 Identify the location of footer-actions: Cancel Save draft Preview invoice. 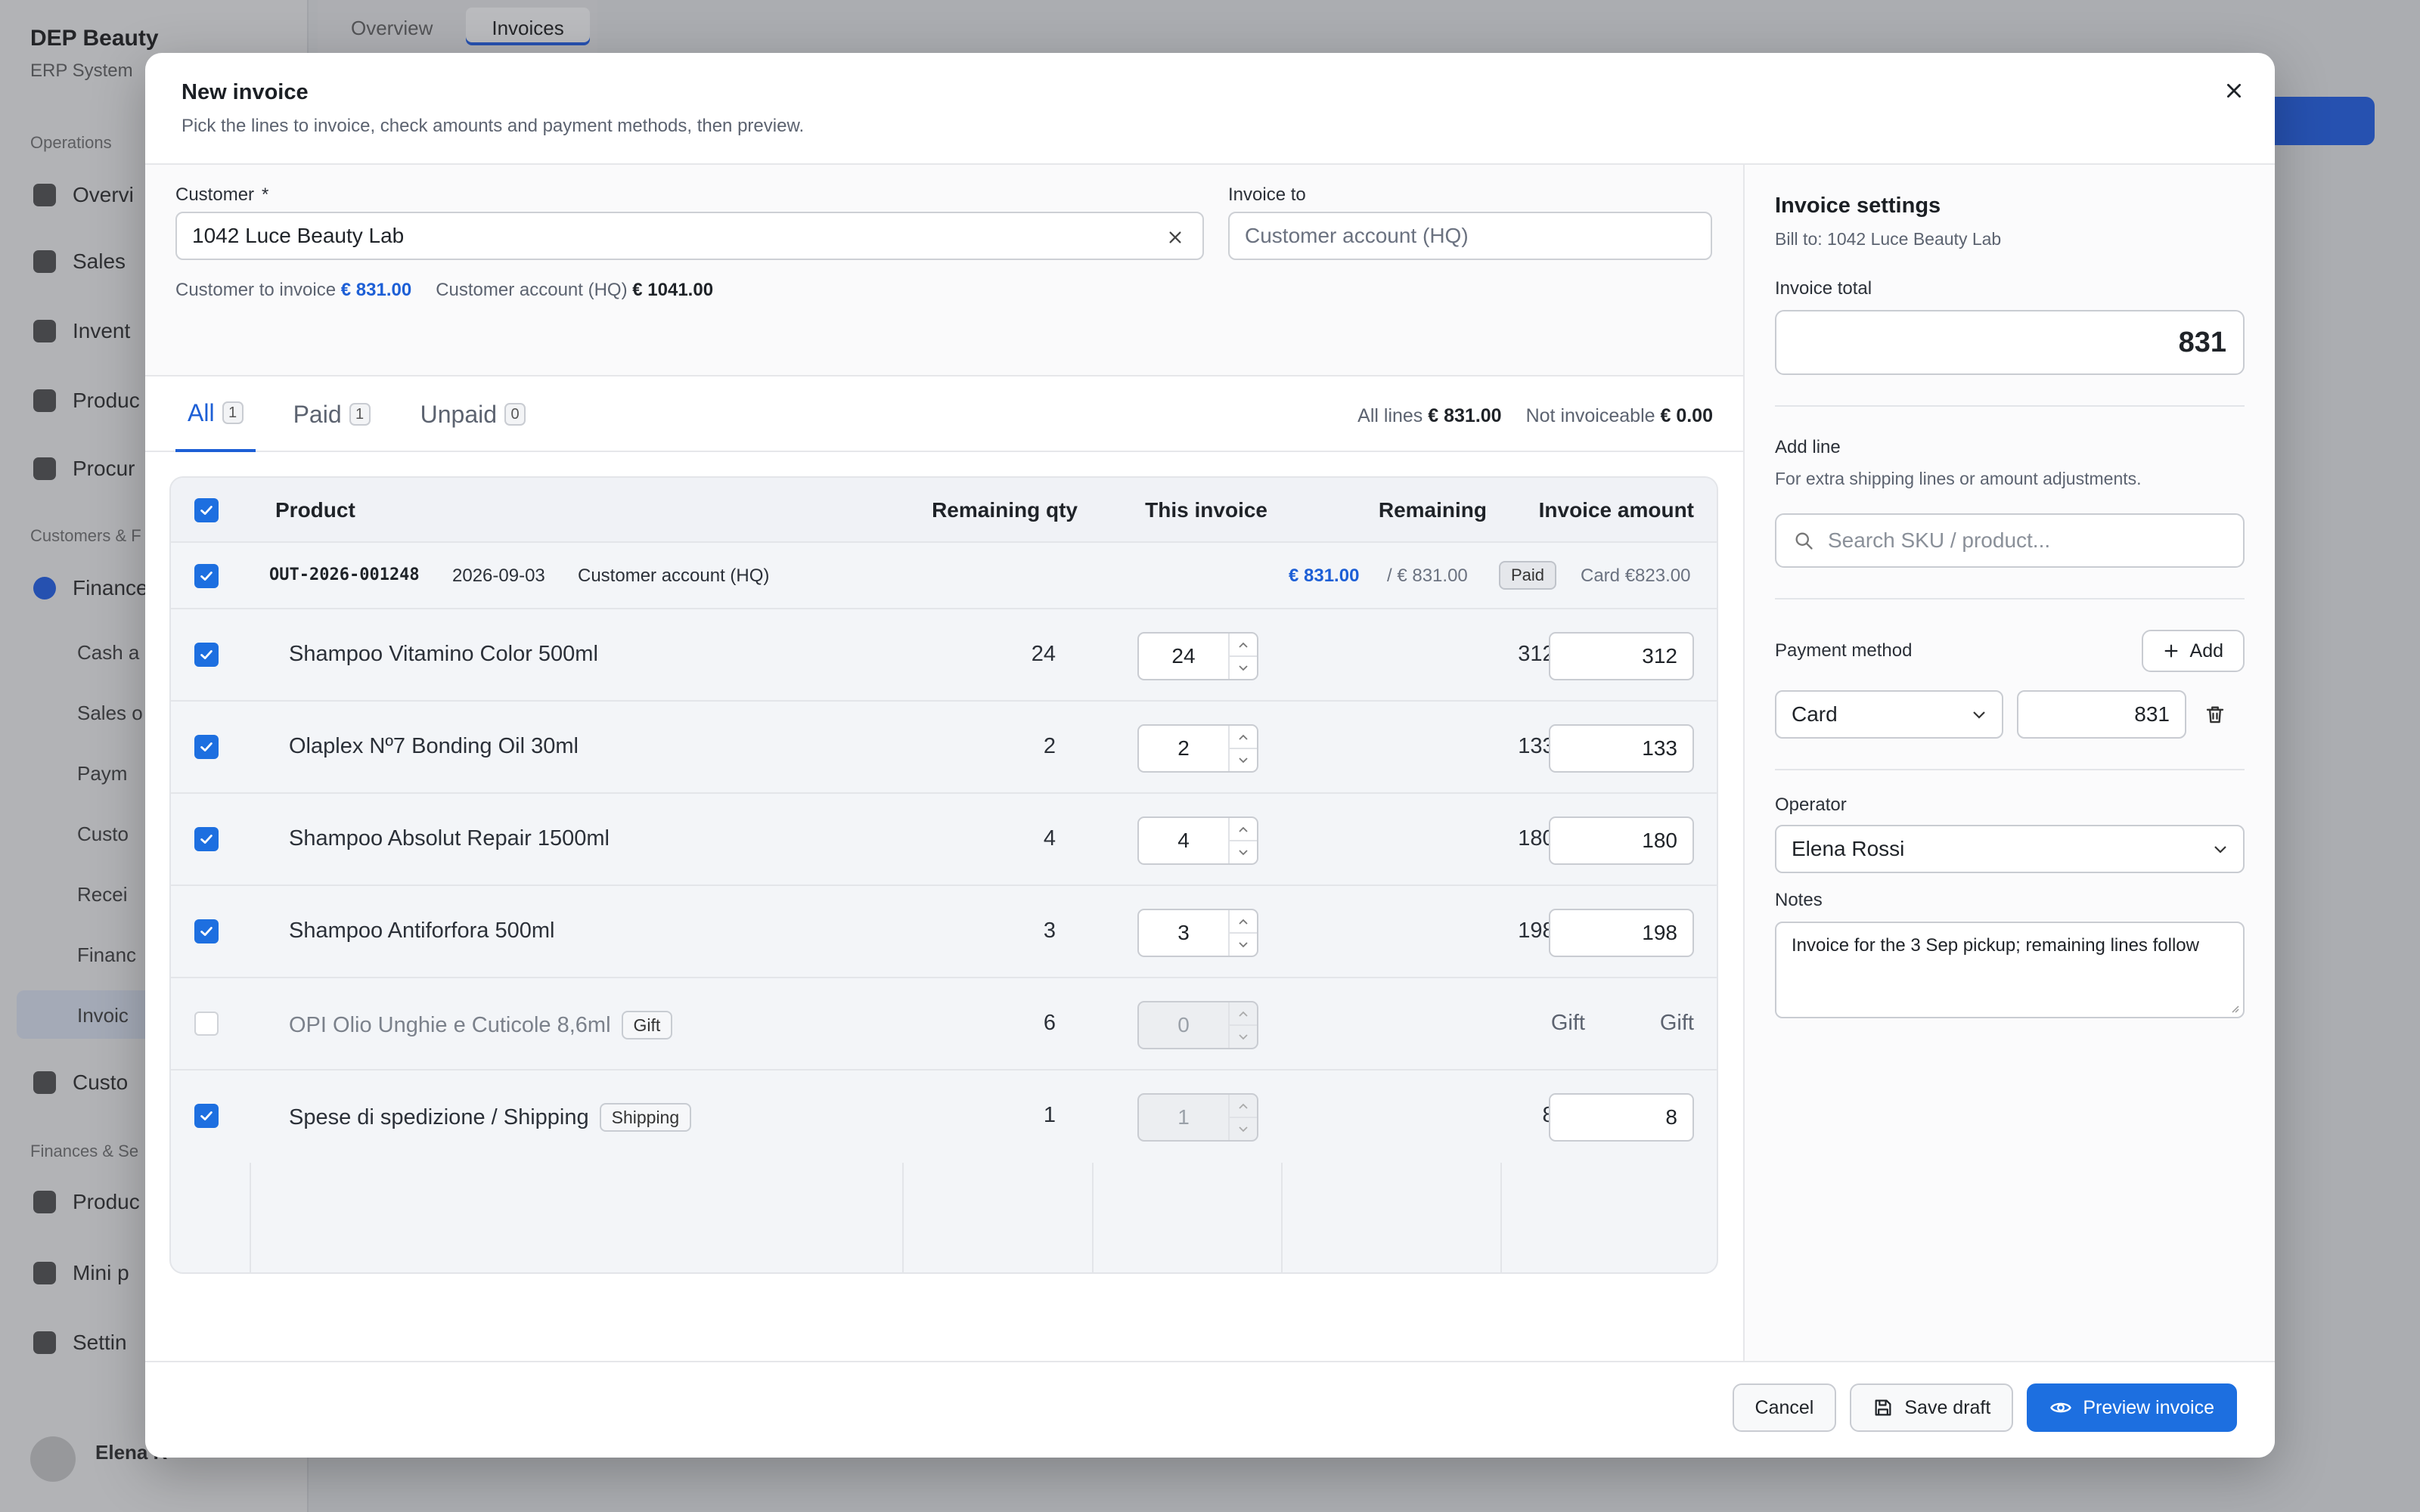
(1985, 1407).